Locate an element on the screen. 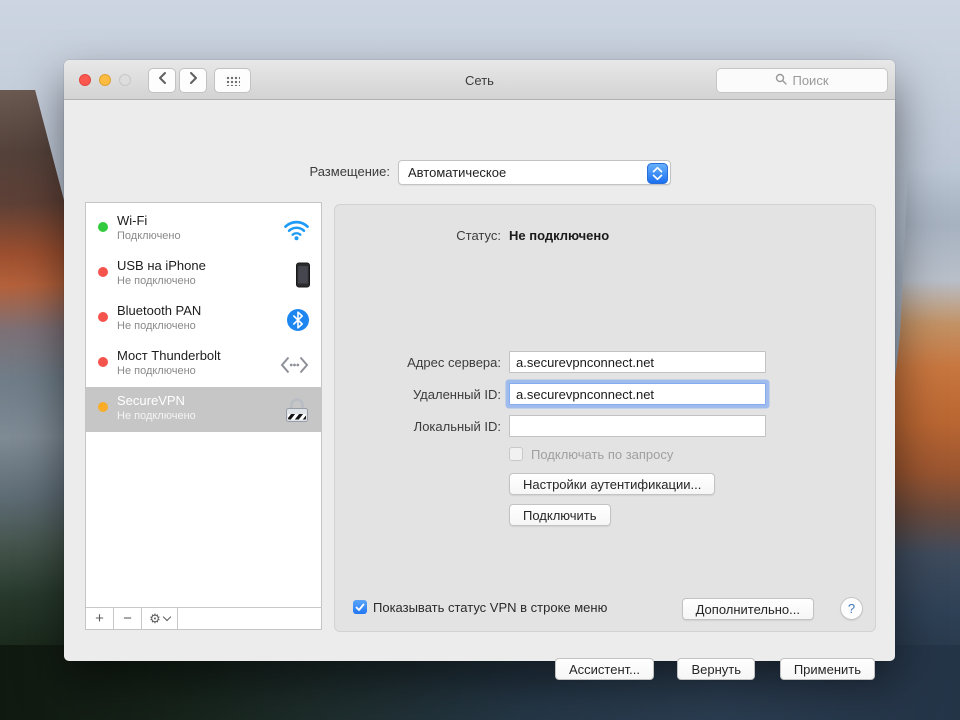 Image resolution: width=960 pixels, height=720 pixels. remote-id-label: Удаленный ID: is located at coordinates (456, 394).